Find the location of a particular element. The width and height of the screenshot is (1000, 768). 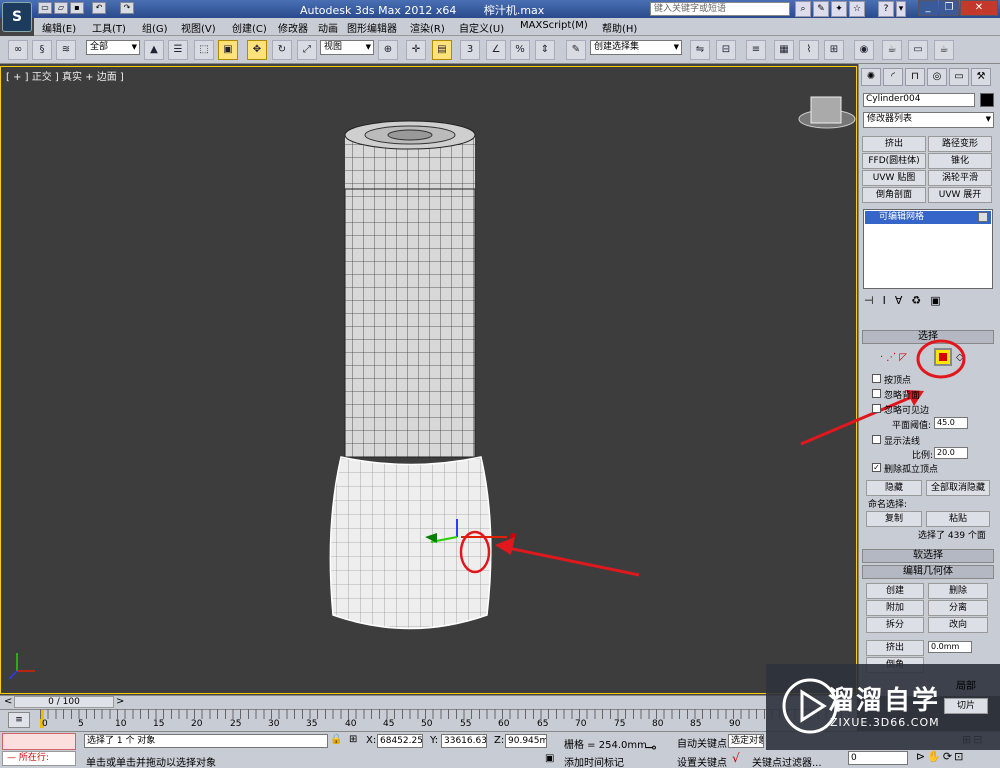

absolute-mode-icon: ⊞ is located at coordinates (353, 739).